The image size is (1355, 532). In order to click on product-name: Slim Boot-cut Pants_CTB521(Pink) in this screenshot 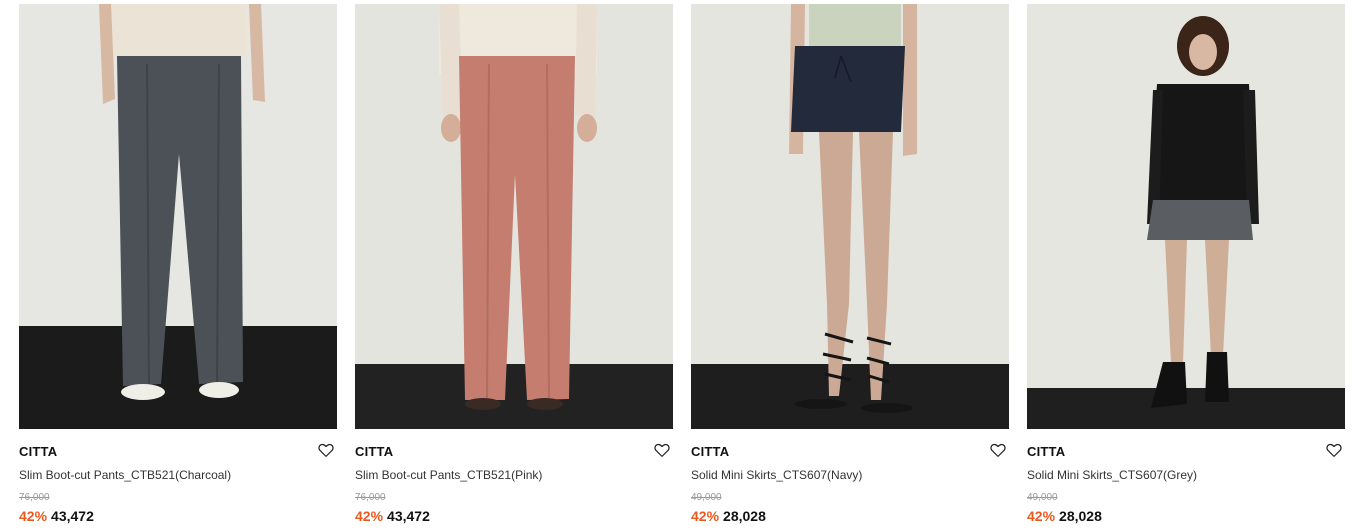, I will do `click(448, 475)`.